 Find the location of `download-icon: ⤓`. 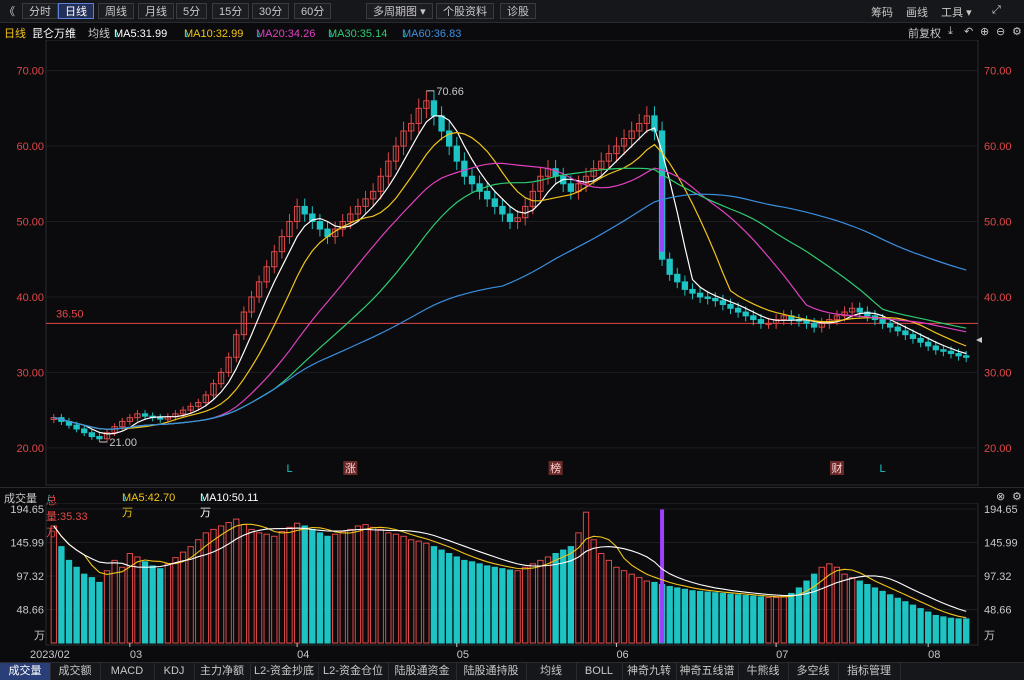

download-icon: ⤓ is located at coordinates (950, 31).